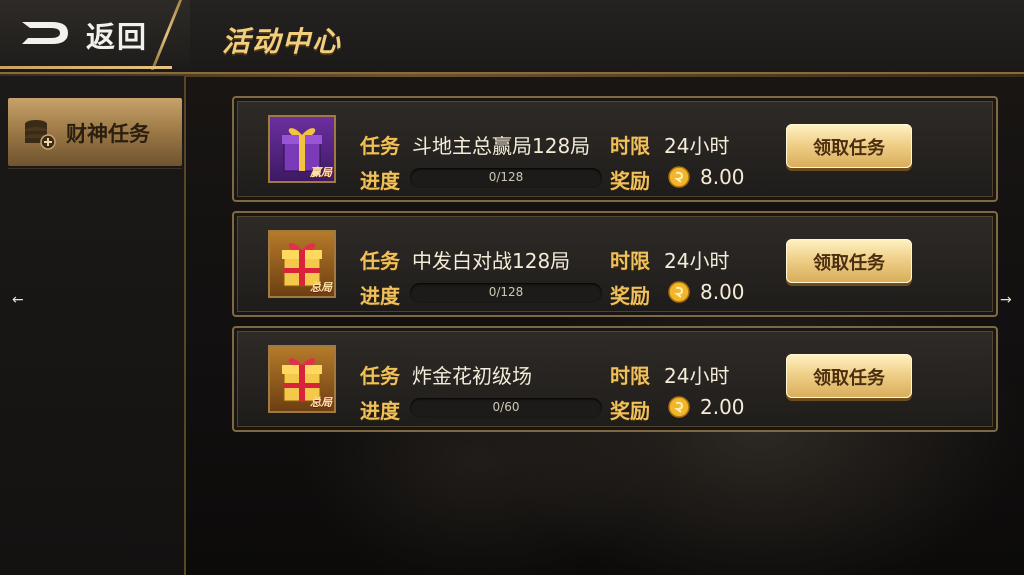 The width and height of the screenshot is (1024, 575). Describe the element at coordinates (302, 149) in the screenshot. I see `gift-box-icon: 赢局` at that location.